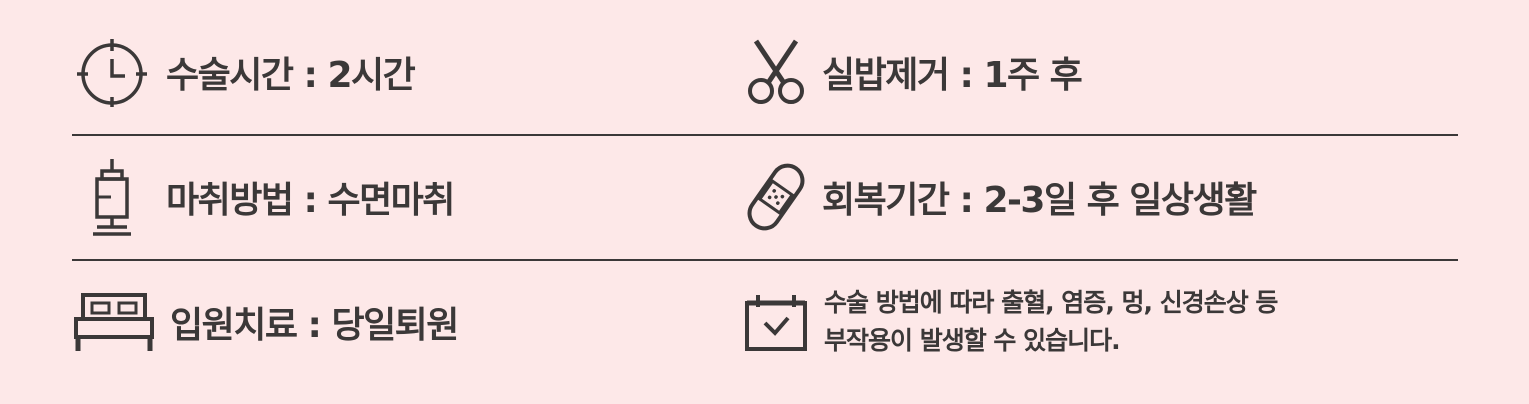 The width and height of the screenshot is (1529, 404). I want to click on anesthesia-label: 마취방법 : 수면마취, so click(310, 200).